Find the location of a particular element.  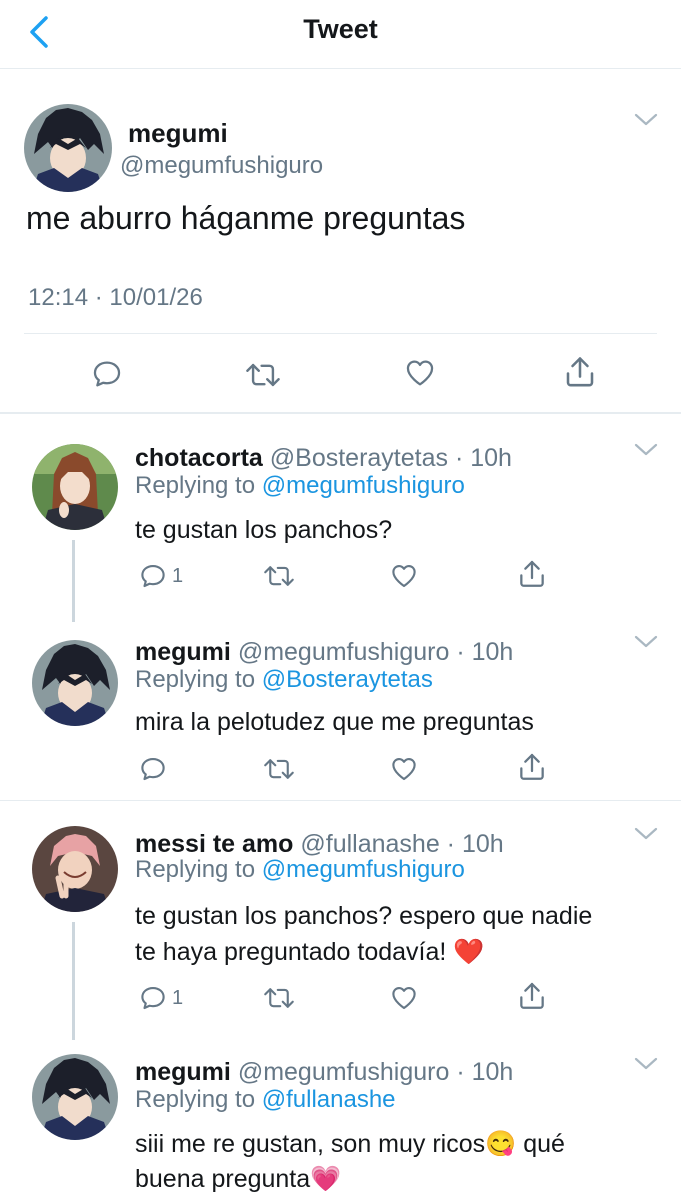

avatar-messi-te-amo is located at coordinates (75, 869).